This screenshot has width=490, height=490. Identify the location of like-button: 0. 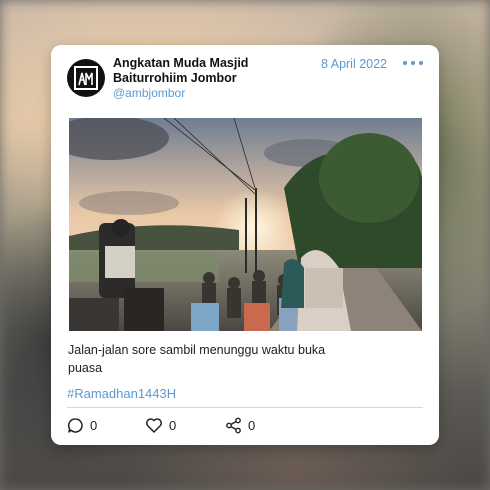
(160, 425).